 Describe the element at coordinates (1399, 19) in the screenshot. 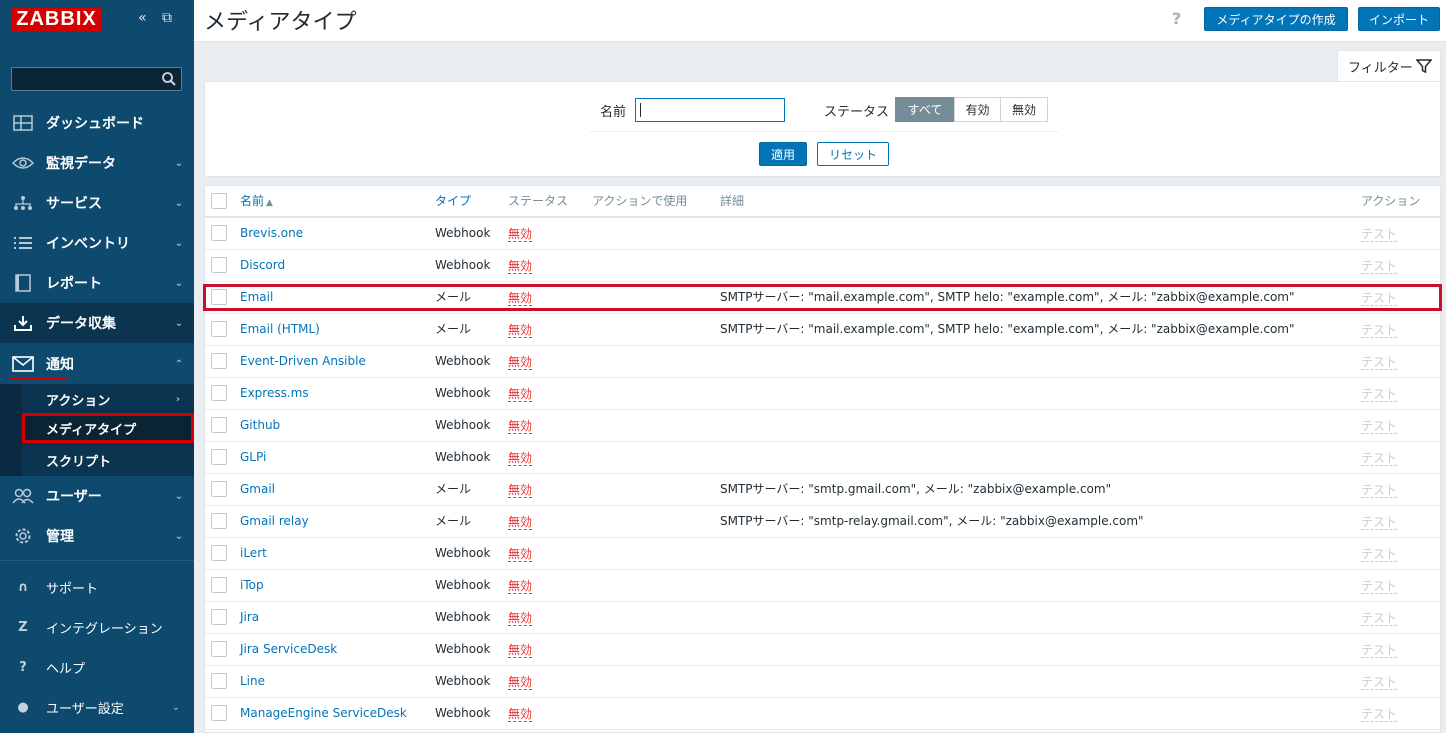

I see `import-button: インポート` at that location.